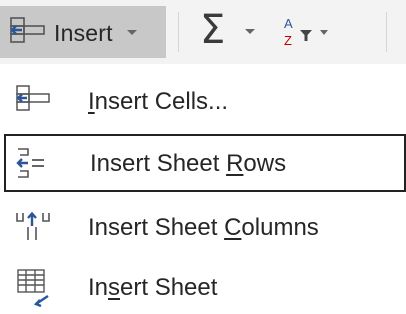  I want to click on insert-sheet-icon, so click(33, 288).